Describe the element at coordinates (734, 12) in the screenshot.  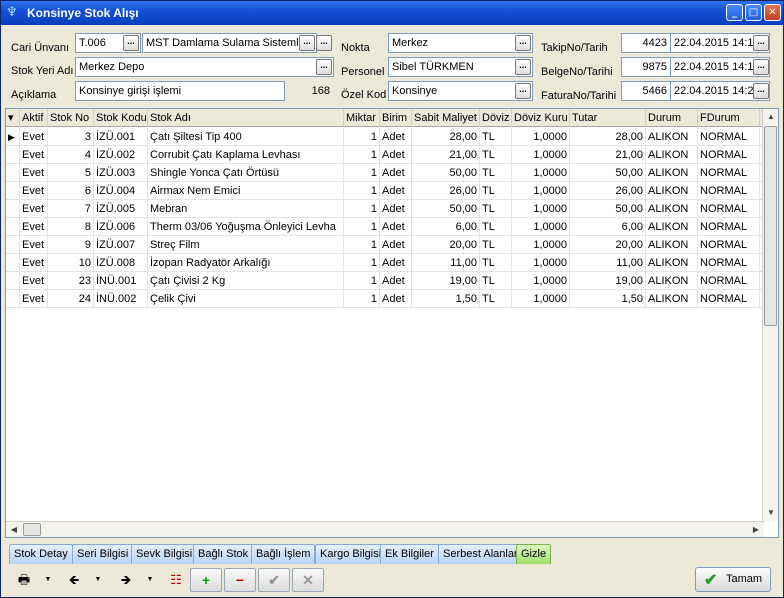
I see `minimize-button: _` at that location.